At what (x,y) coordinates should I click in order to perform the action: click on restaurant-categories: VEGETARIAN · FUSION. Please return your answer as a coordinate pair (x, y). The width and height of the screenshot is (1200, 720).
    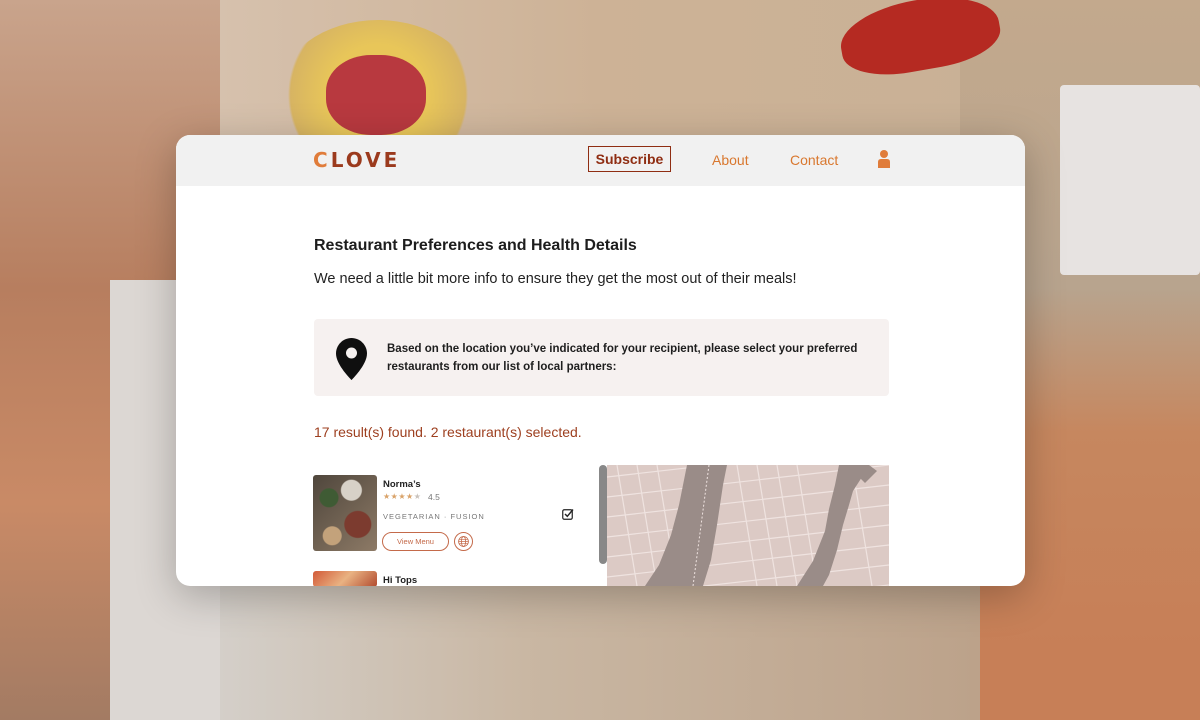
    Looking at the image, I should click on (434, 516).